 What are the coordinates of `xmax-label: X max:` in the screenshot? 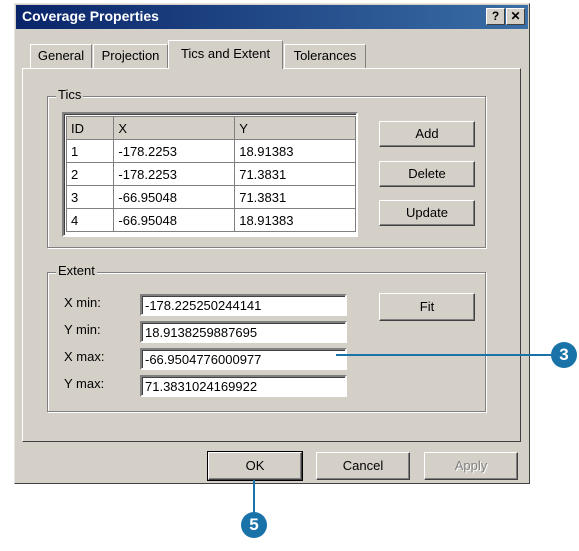 It's located at (84, 356).